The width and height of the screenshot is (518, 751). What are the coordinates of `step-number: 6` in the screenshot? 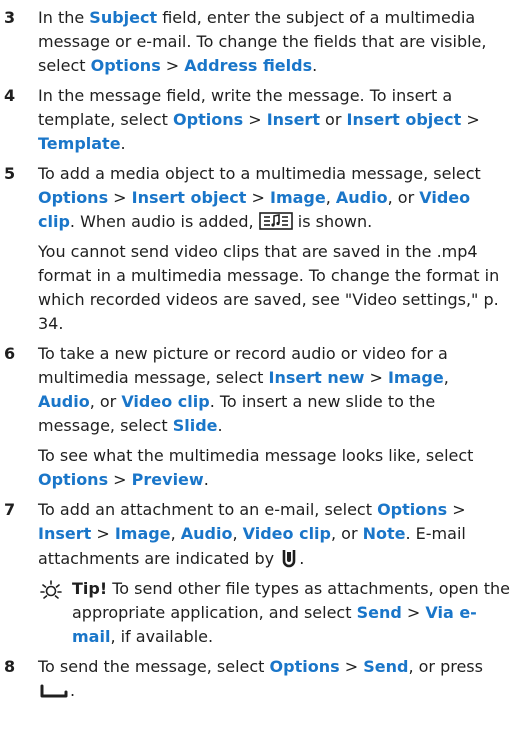 It's located at (10, 353).